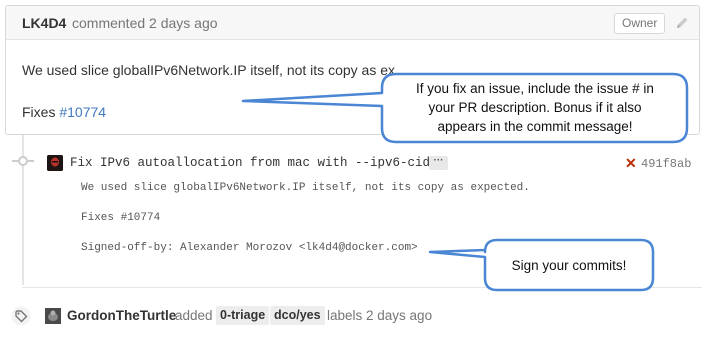  Describe the element at coordinates (55, 163) in the screenshot. I see `commit-author-avatar` at that location.